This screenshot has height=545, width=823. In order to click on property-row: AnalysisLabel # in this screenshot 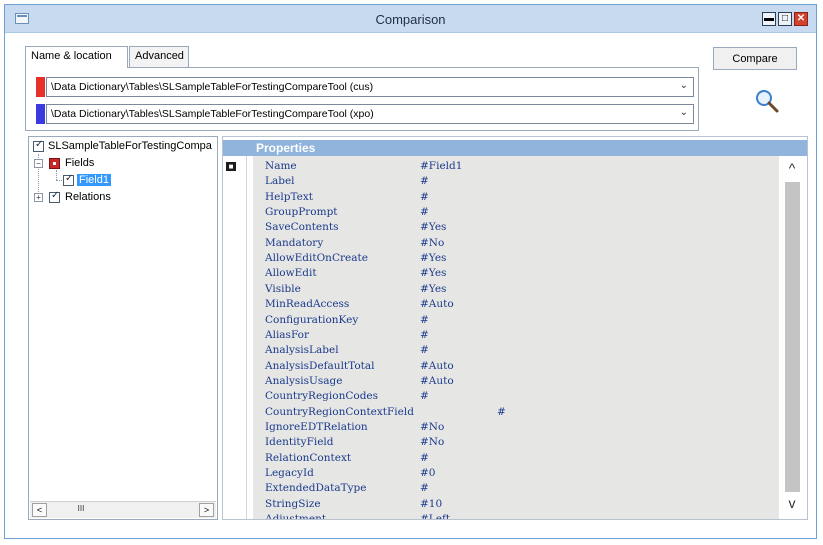, I will do `click(515, 351)`.